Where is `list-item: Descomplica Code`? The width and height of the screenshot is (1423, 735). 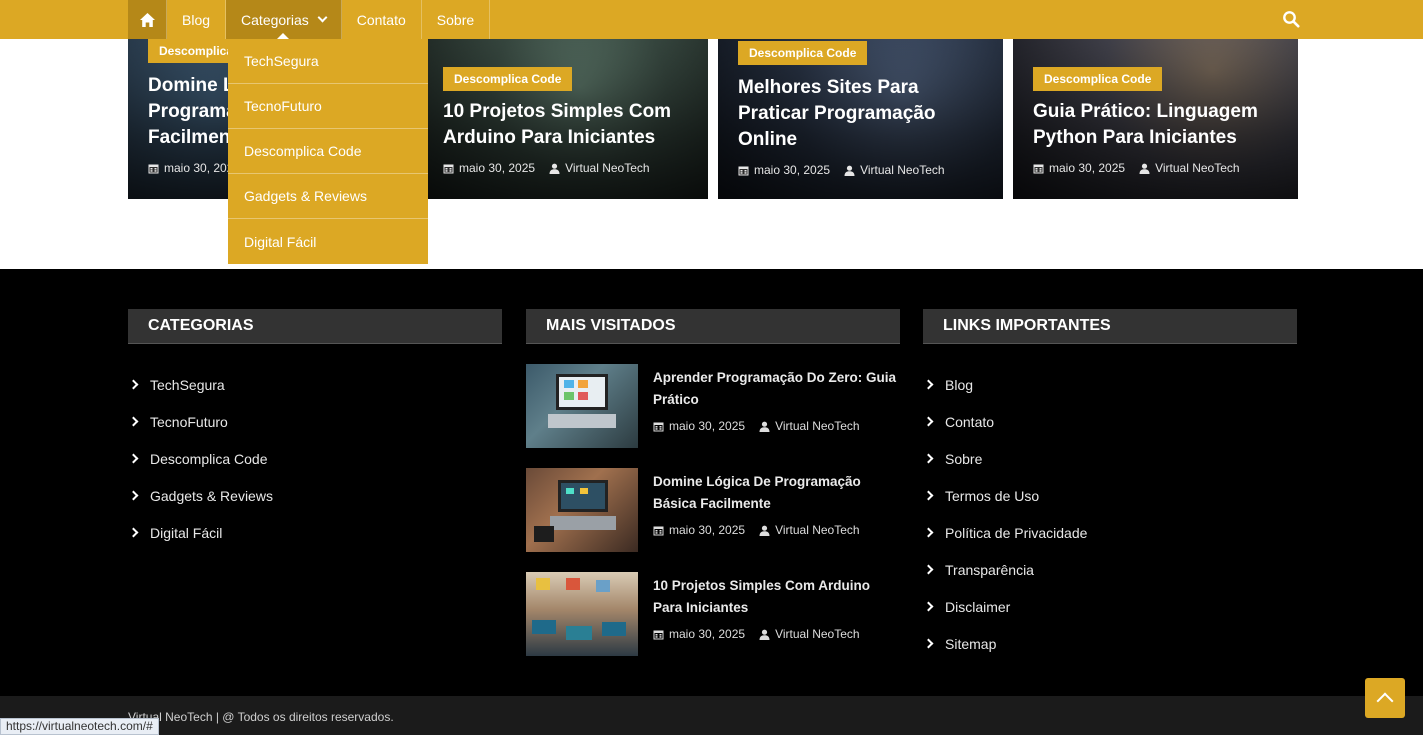
list-item: Descomplica Code is located at coordinates (315, 458).